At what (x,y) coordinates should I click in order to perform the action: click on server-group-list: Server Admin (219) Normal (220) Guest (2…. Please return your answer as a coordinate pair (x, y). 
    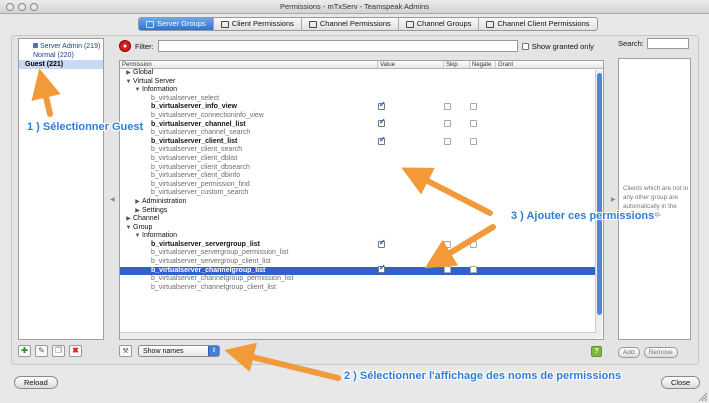
    Looking at the image, I should click on (61, 189).